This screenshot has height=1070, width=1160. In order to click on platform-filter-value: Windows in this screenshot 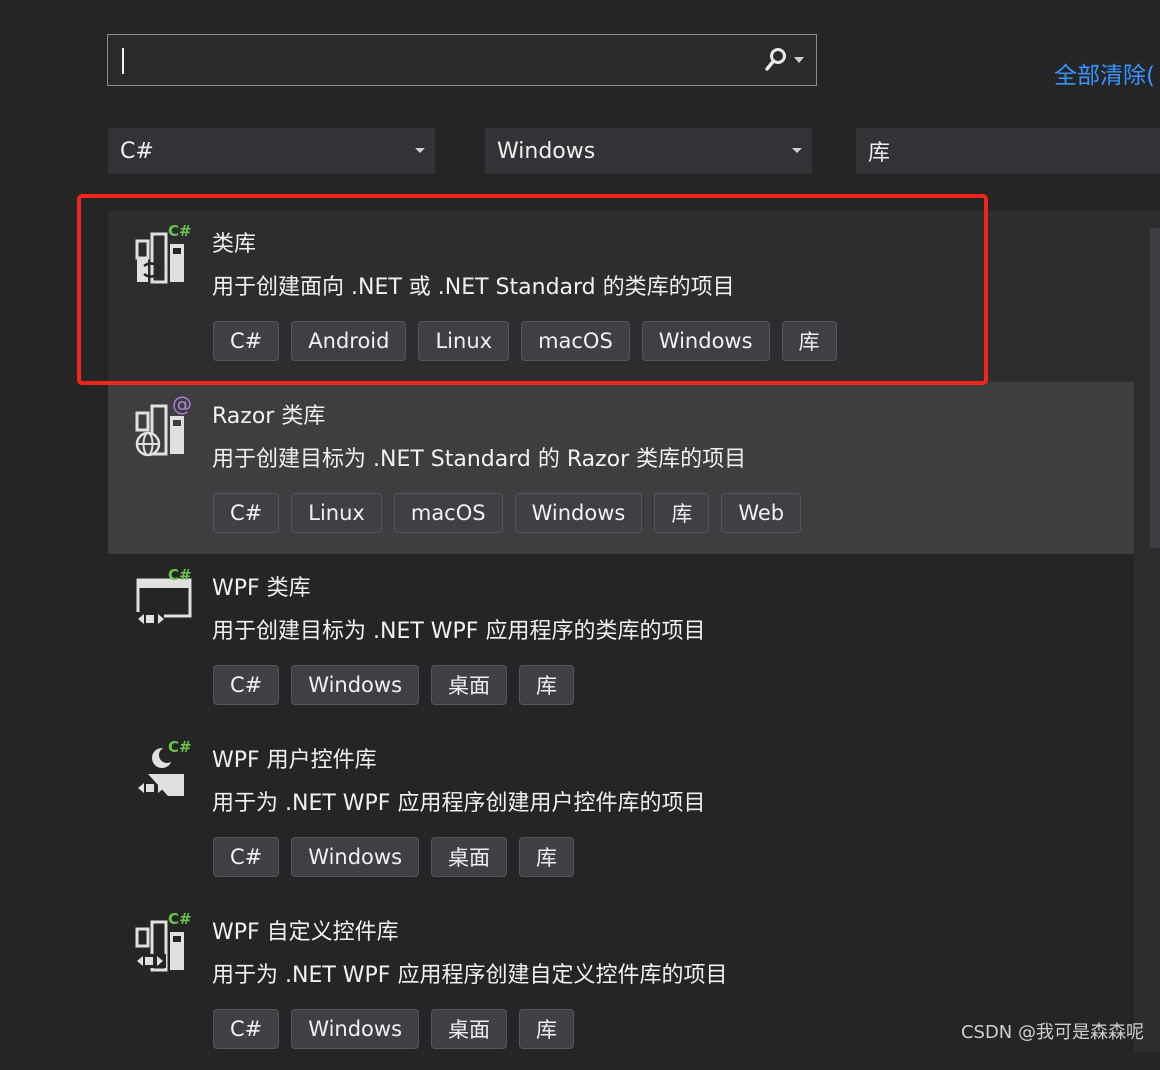, I will do `click(546, 151)`.